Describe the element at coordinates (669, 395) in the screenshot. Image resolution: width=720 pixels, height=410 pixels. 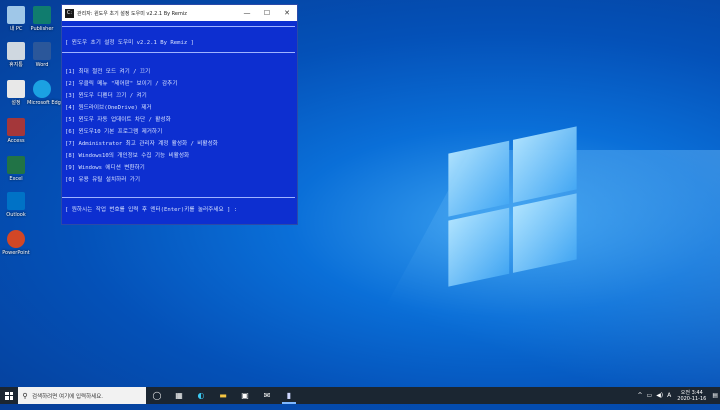
I see `input-language-indicator: A` at that location.